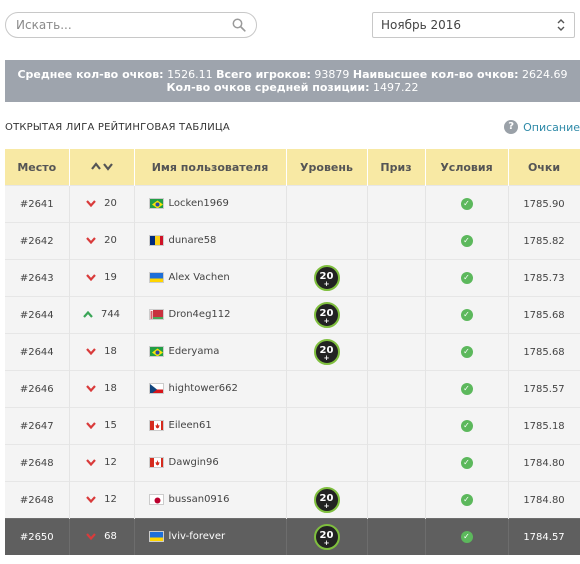 The image size is (580, 564). Describe the element at coordinates (110, 203) in the screenshot. I see `change-value: 20` at that location.